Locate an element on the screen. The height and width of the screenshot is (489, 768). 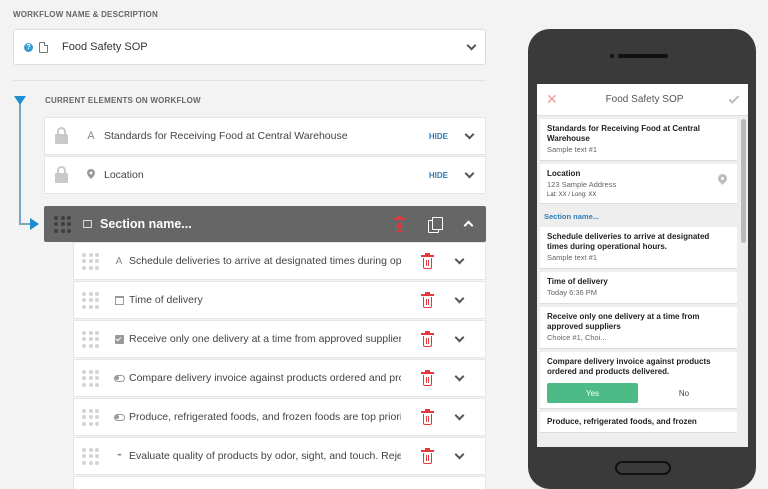
element-title: Location is located at coordinates (124, 175).